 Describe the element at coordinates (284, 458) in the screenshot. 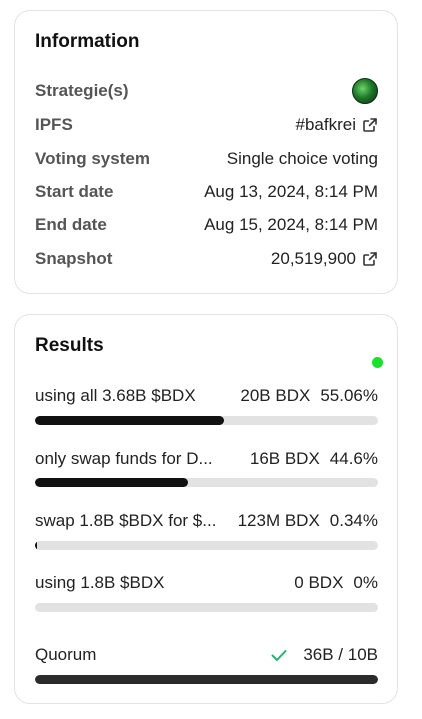

I see `choice-amount: 16B BDX` at that location.